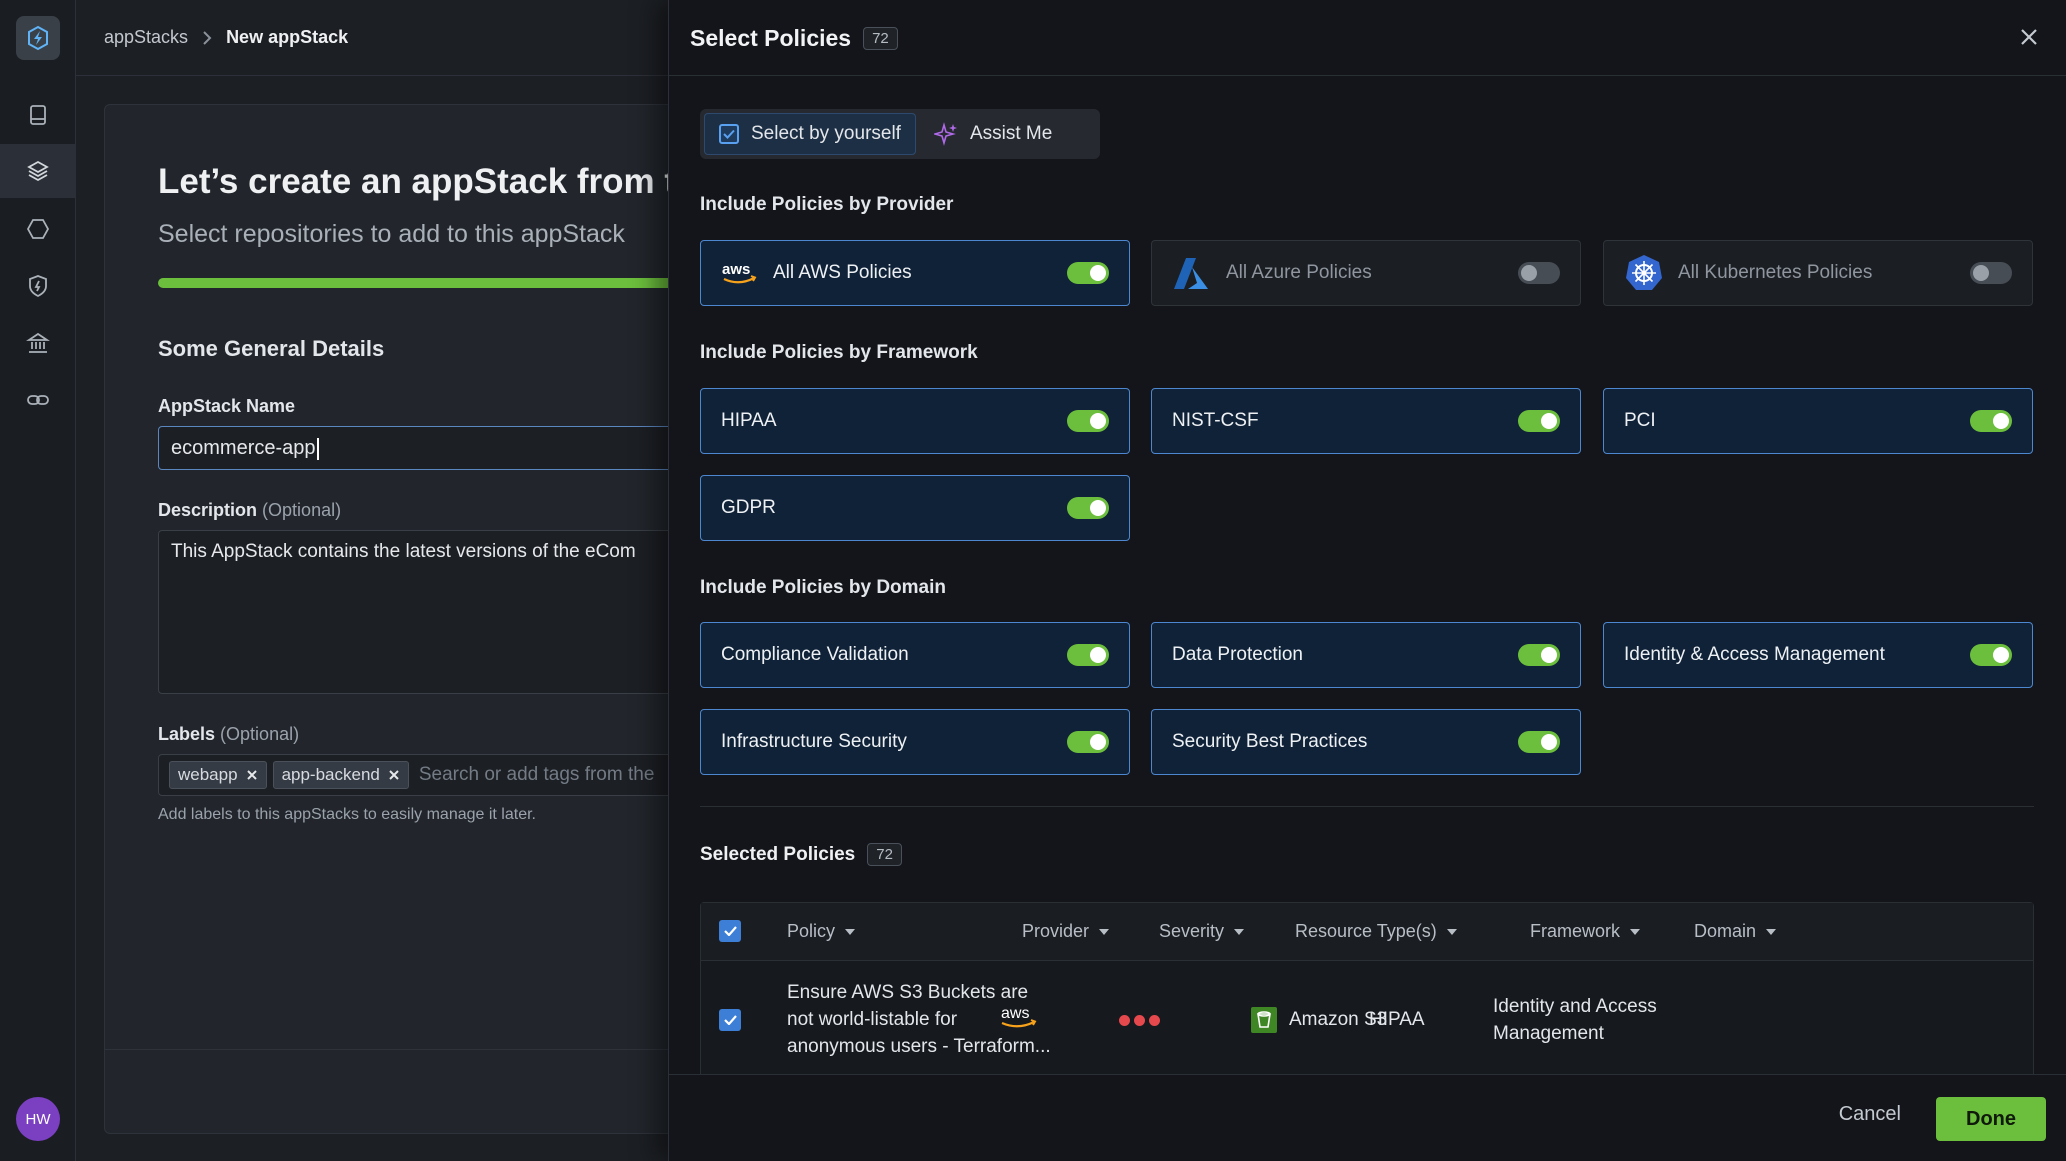 The width and height of the screenshot is (2066, 1161). I want to click on chevron-right-icon, so click(207, 37).